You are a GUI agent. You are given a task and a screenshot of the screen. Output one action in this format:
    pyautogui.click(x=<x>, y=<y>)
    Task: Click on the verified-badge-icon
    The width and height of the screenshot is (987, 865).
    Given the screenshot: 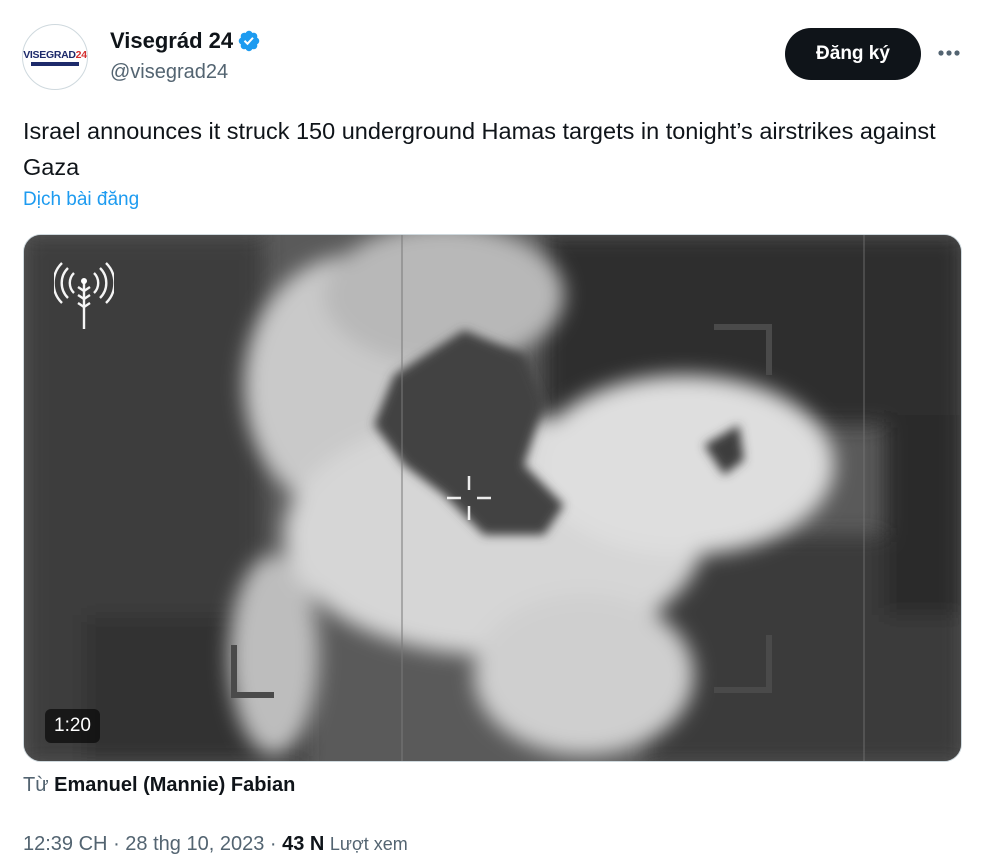 What is the action you would take?
    pyautogui.click(x=249, y=41)
    